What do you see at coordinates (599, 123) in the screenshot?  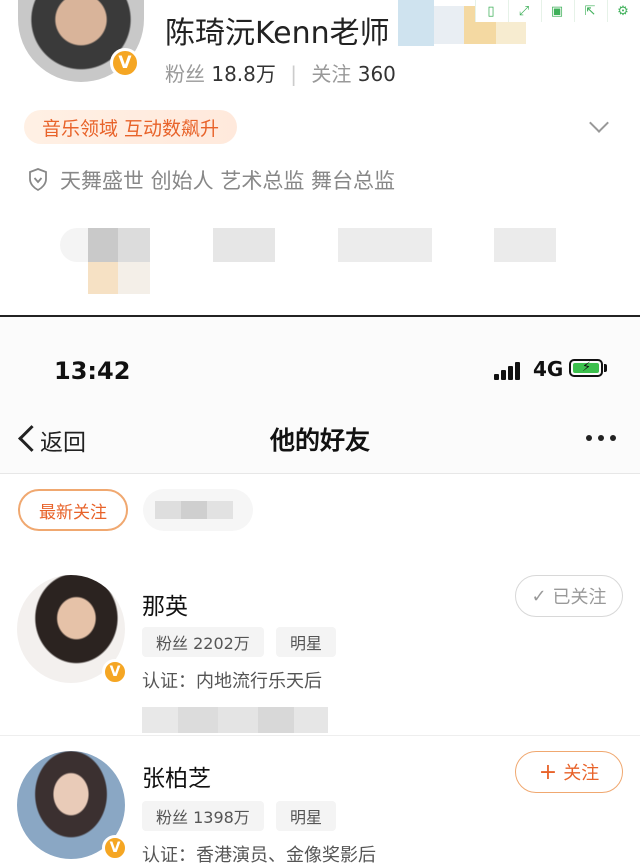 I see `chevron-down-icon` at bounding box center [599, 123].